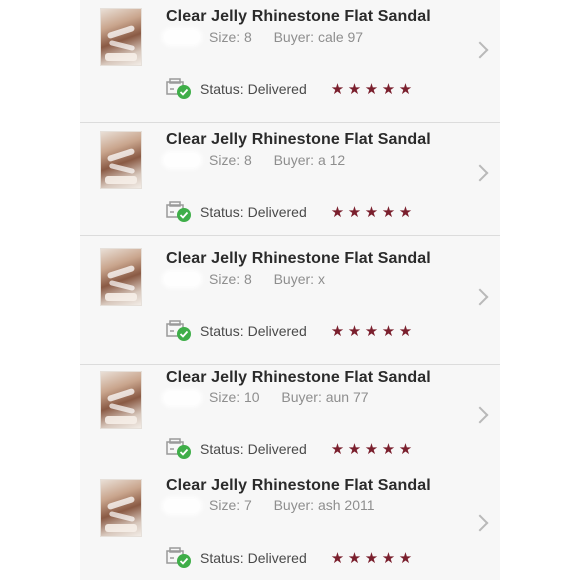  Describe the element at coordinates (252, 397) in the screenshot. I see `size-value: 10` at that location.